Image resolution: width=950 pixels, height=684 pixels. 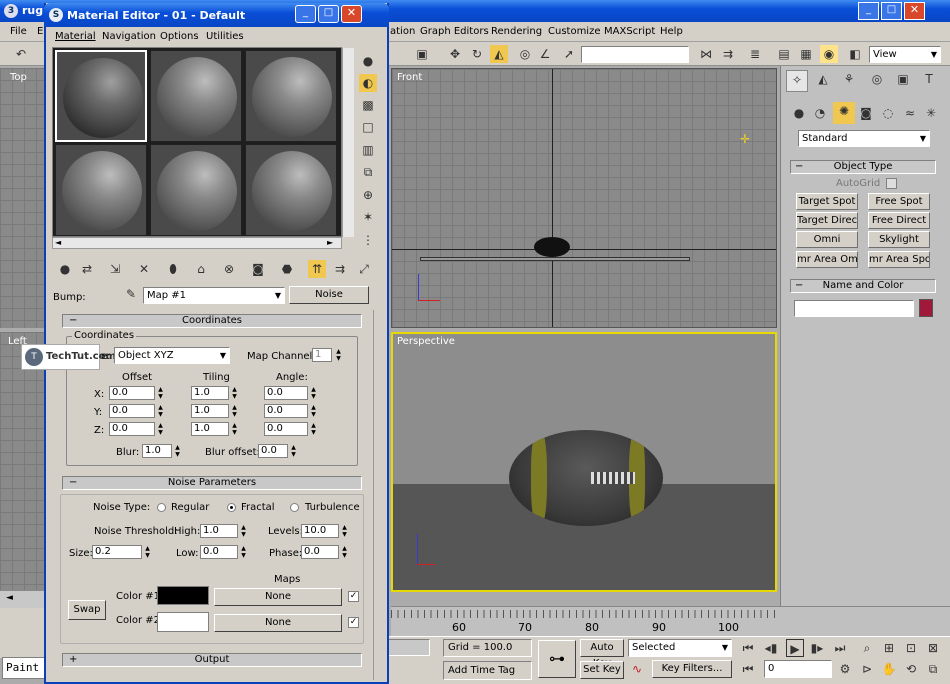 What do you see at coordinates (863, 167) in the screenshot?
I see `object-type-rollout: − Object Type` at bounding box center [863, 167].